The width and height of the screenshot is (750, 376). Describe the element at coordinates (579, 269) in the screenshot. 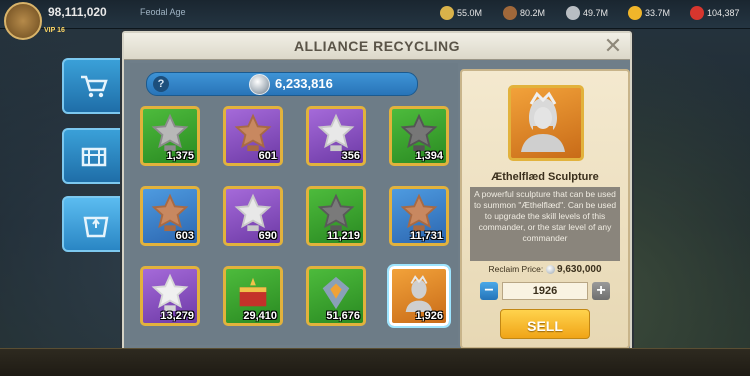

I see `reclaim-price: 9,630,000` at that location.